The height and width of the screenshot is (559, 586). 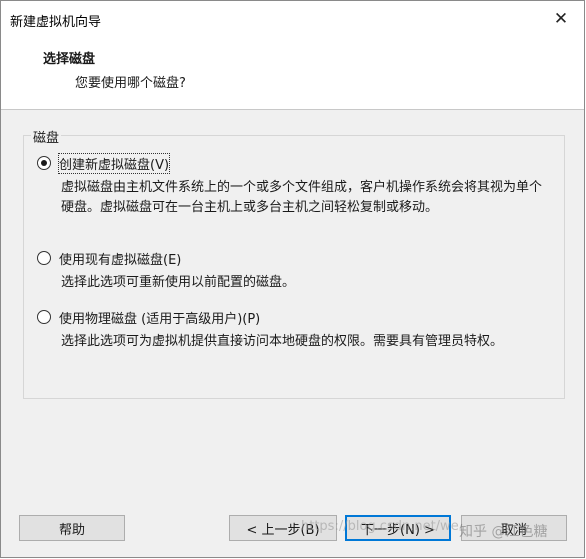 What do you see at coordinates (514, 528) in the screenshot?
I see `cancel-button: 取消` at bounding box center [514, 528].